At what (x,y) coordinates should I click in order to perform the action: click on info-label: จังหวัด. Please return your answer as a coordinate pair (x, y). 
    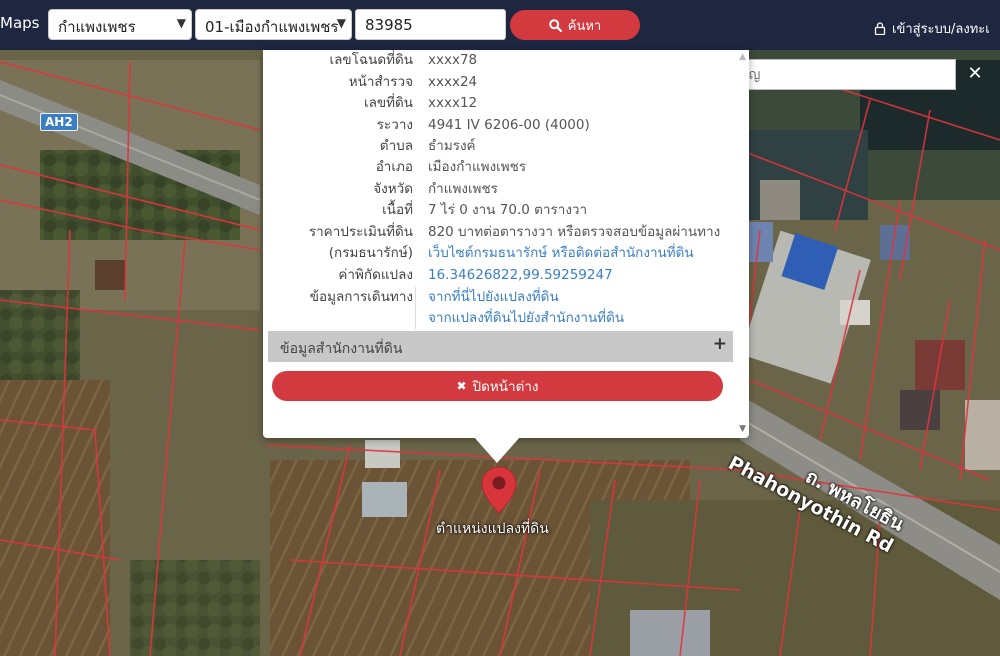
    Looking at the image, I should click on (393, 189).